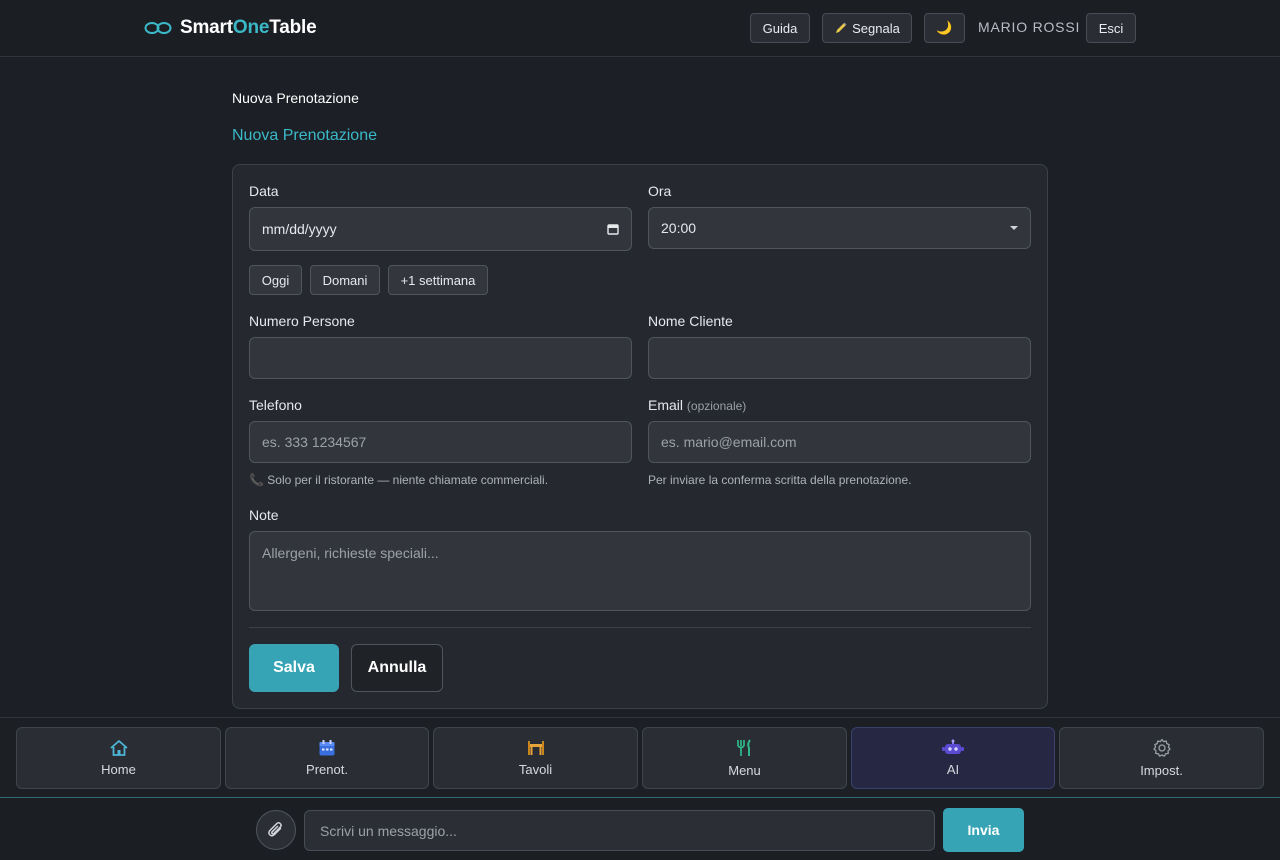 This screenshot has width=1280, height=860. What do you see at coordinates (1161, 747) in the screenshot?
I see `gear-icon` at bounding box center [1161, 747].